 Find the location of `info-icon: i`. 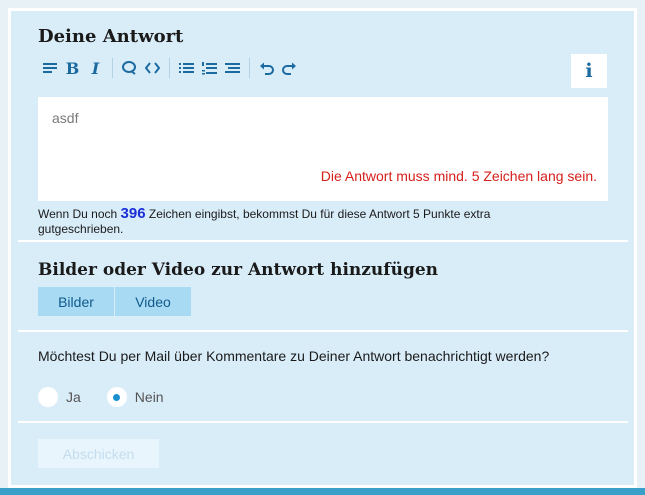

info-icon: i is located at coordinates (589, 71).